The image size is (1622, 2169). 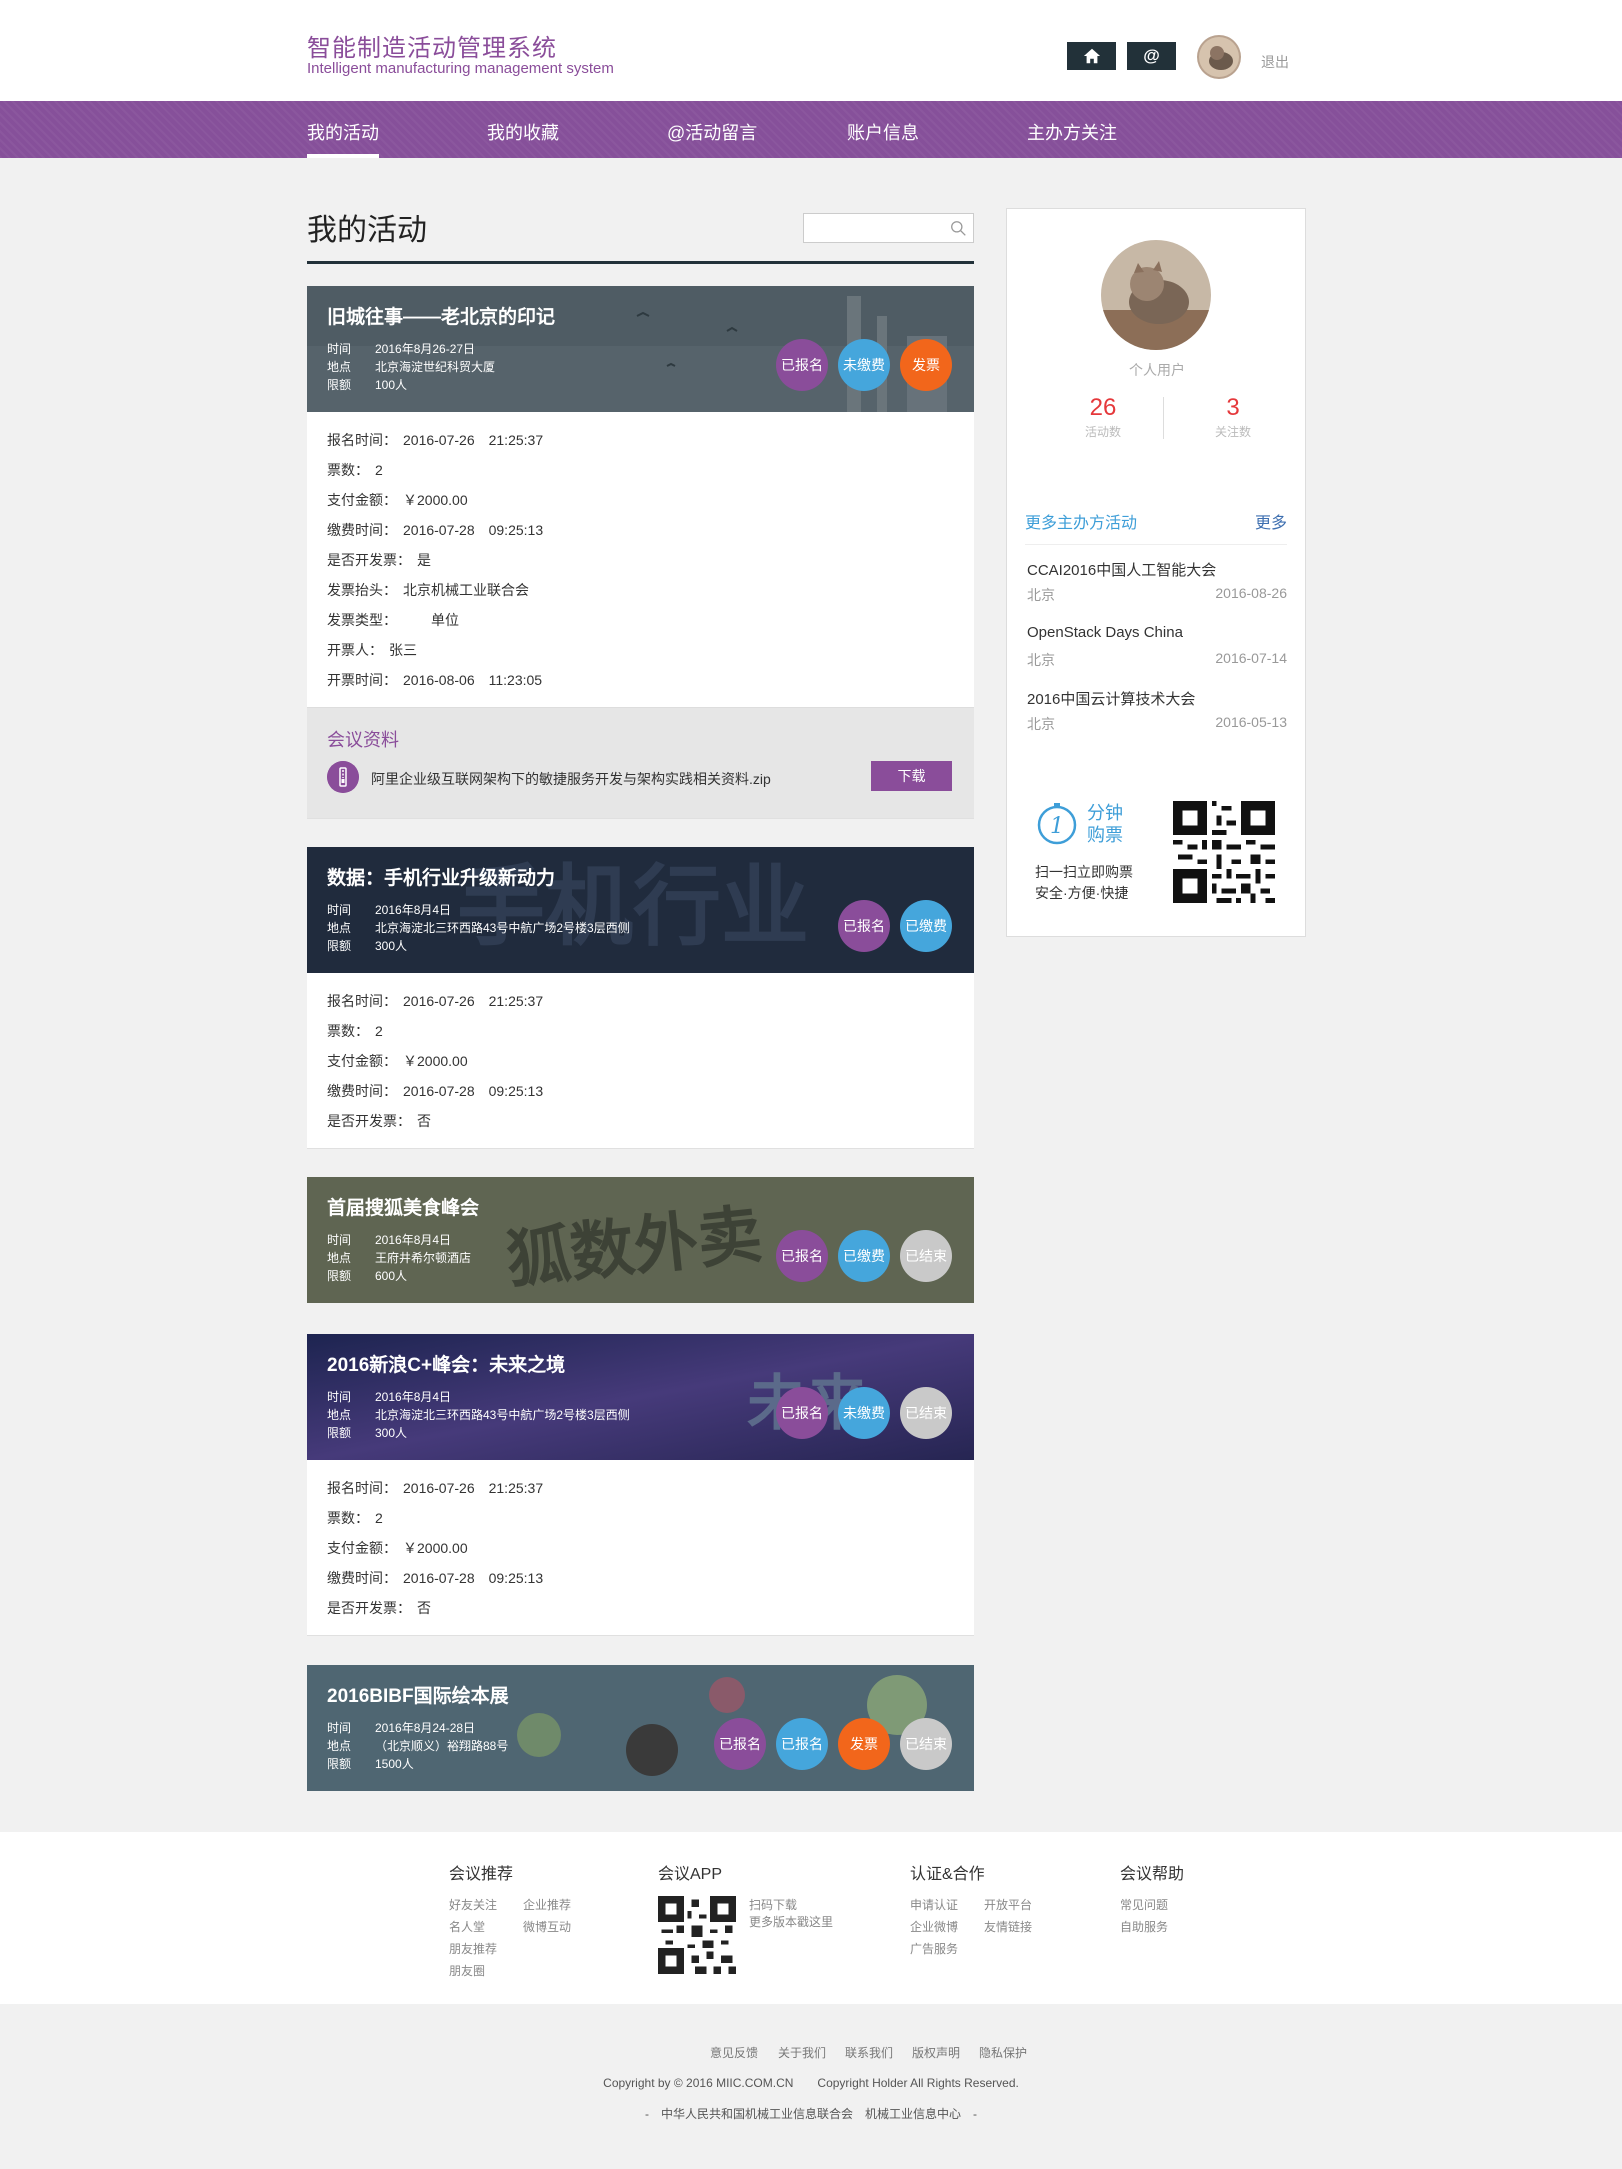 What do you see at coordinates (934, 1926) in the screenshot?
I see `footer-link: 企业微博` at bounding box center [934, 1926].